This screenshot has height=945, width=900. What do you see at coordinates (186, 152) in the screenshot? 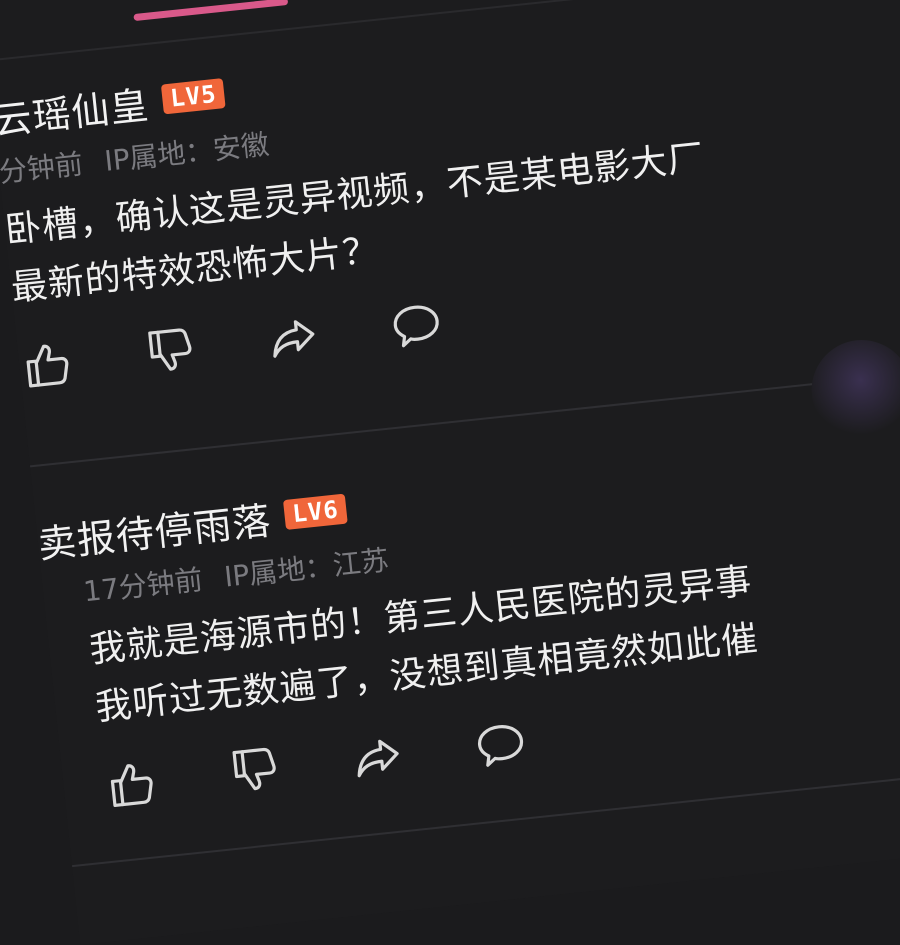
I see `ip-location: IP属地：安徽` at bounding box center [186, 152].